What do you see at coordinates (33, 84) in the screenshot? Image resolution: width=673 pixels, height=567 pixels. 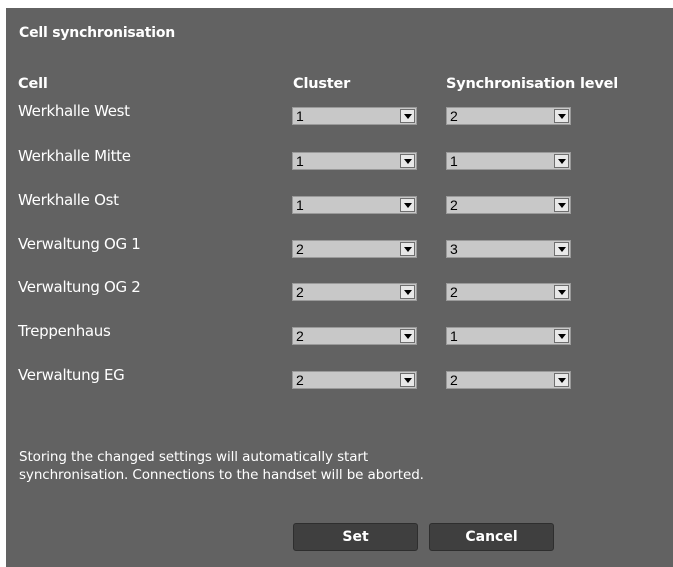 I see `column-header-cell: Cell` at bounding box center [33, 84].